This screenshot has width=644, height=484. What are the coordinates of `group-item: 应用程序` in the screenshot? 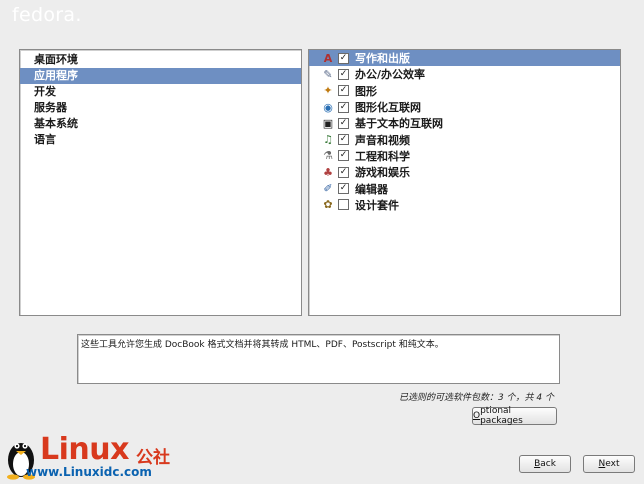 It's located at (160, 76).